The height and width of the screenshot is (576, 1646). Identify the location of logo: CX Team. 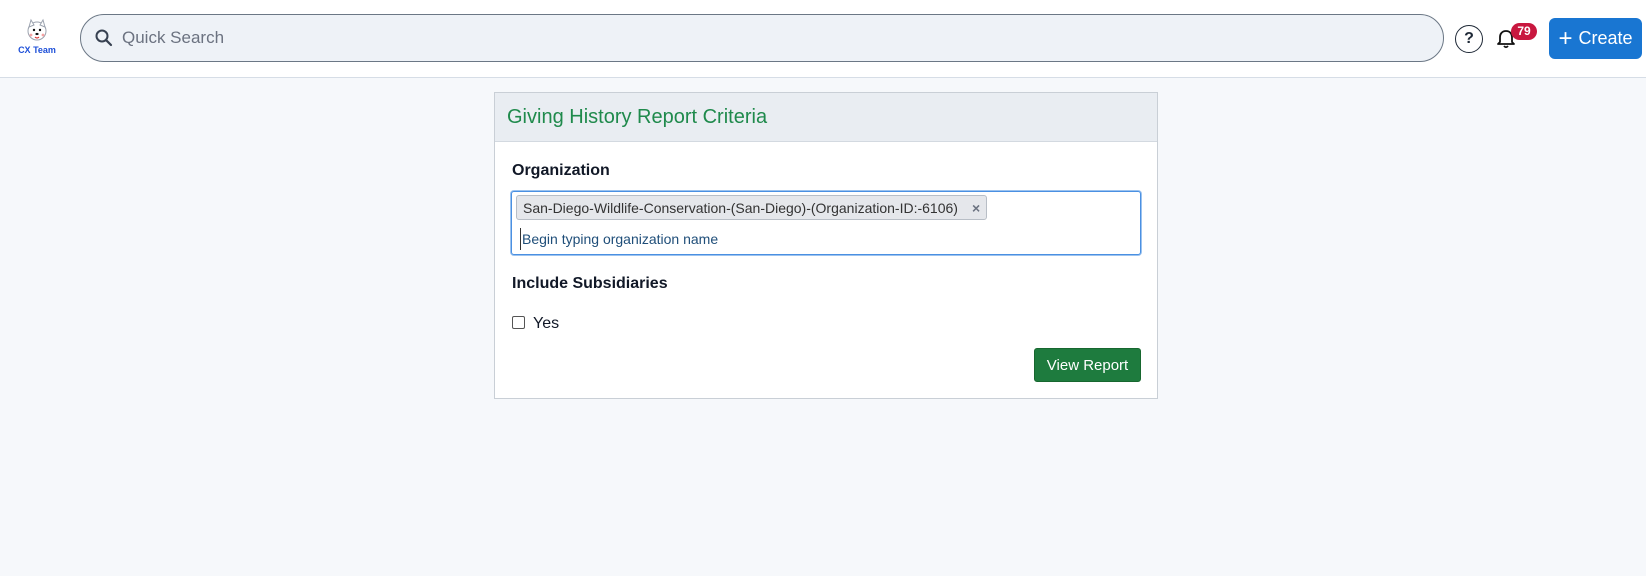
(37, 39).